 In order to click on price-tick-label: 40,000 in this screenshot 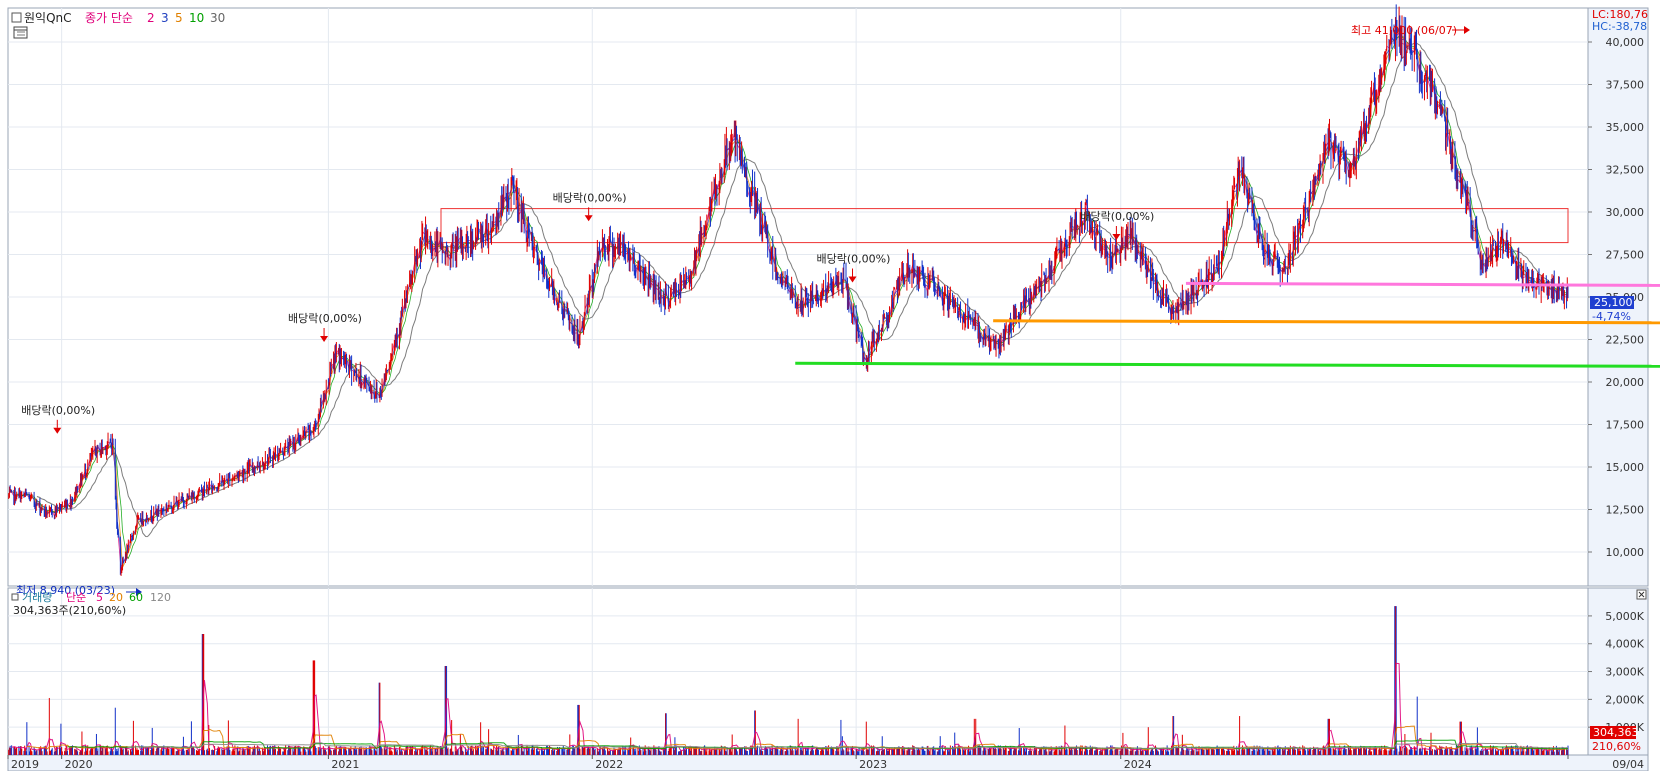, I will do `click(1625, 42)`.